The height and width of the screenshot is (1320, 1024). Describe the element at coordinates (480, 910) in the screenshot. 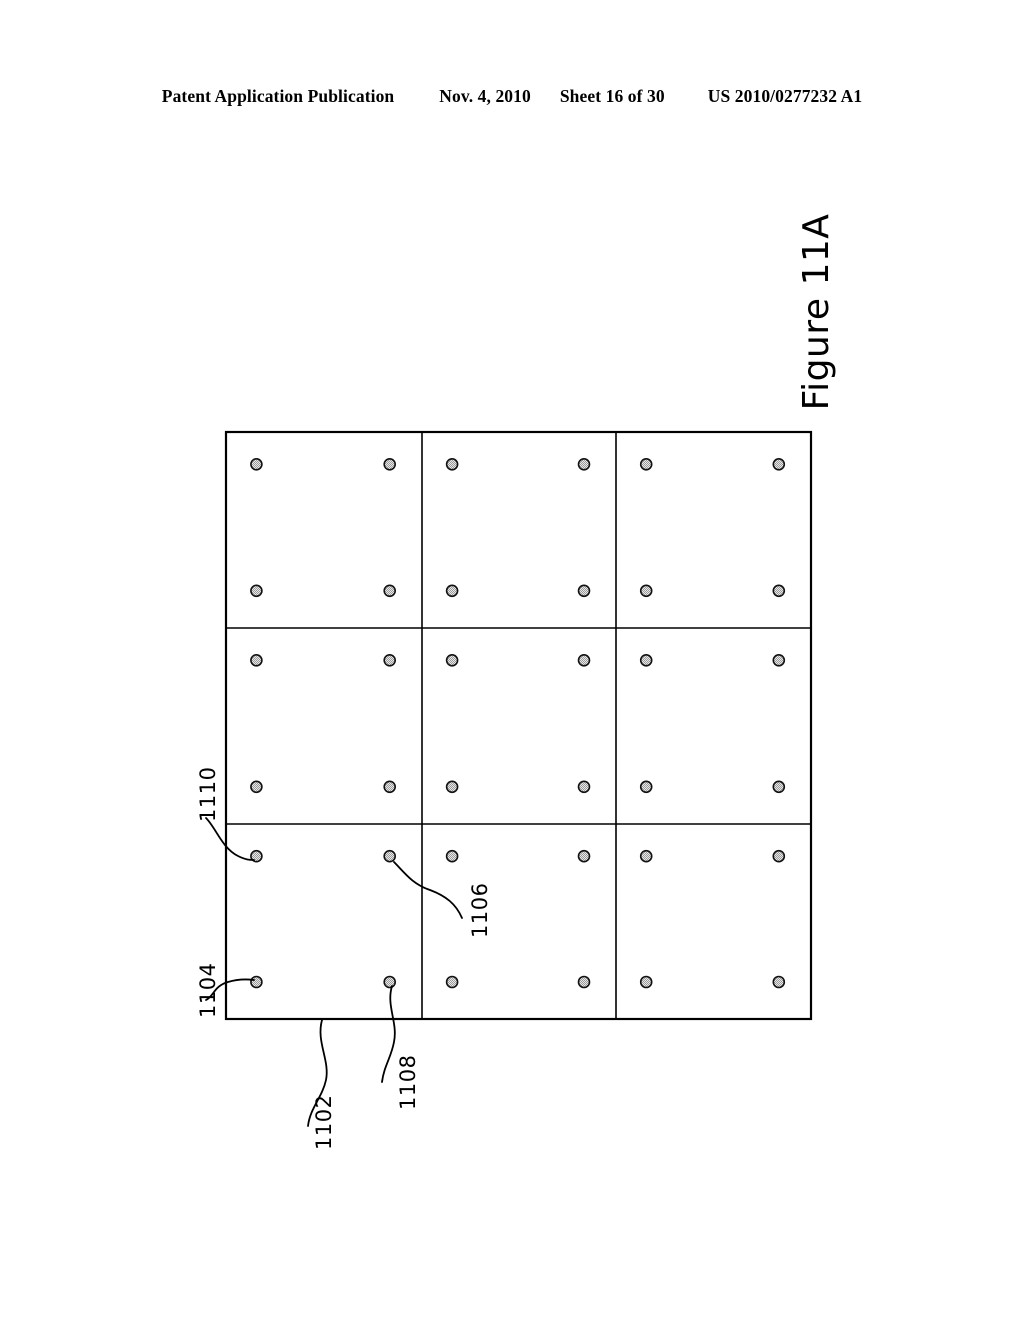

I see `ref-1106: 1106` at that location.